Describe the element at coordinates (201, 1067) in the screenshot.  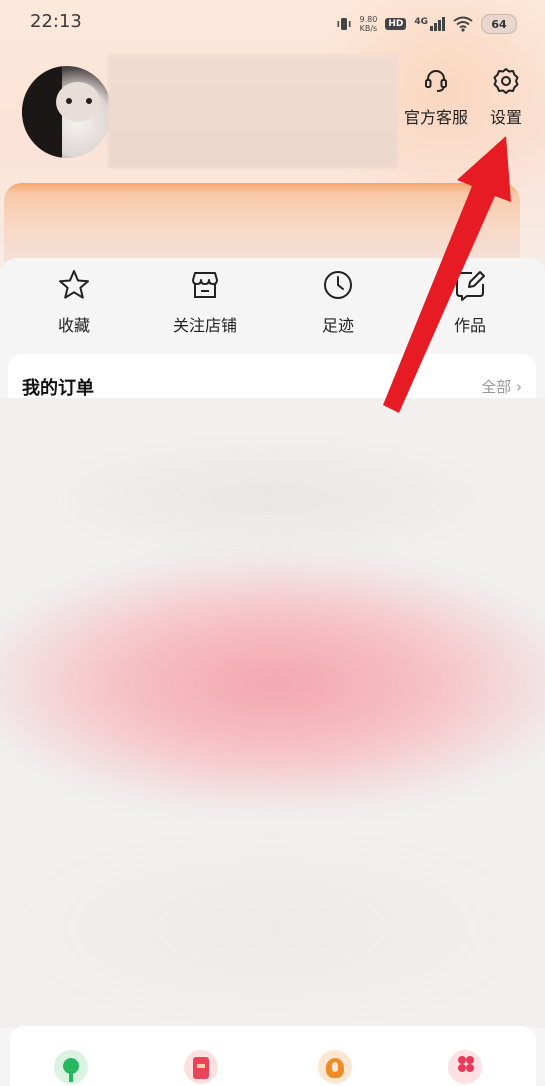
I see `red-envelope-icon` at that location.